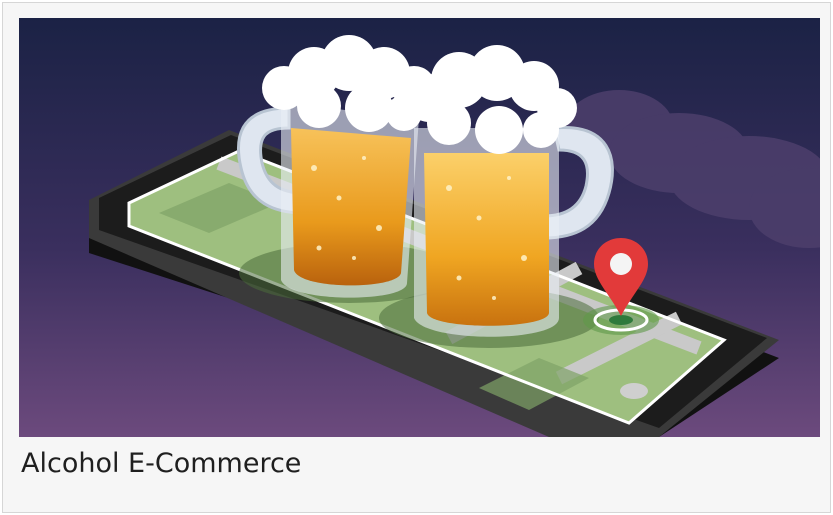  I want to click on article-title: Alcohol E-Commerce, so click(161, 464).